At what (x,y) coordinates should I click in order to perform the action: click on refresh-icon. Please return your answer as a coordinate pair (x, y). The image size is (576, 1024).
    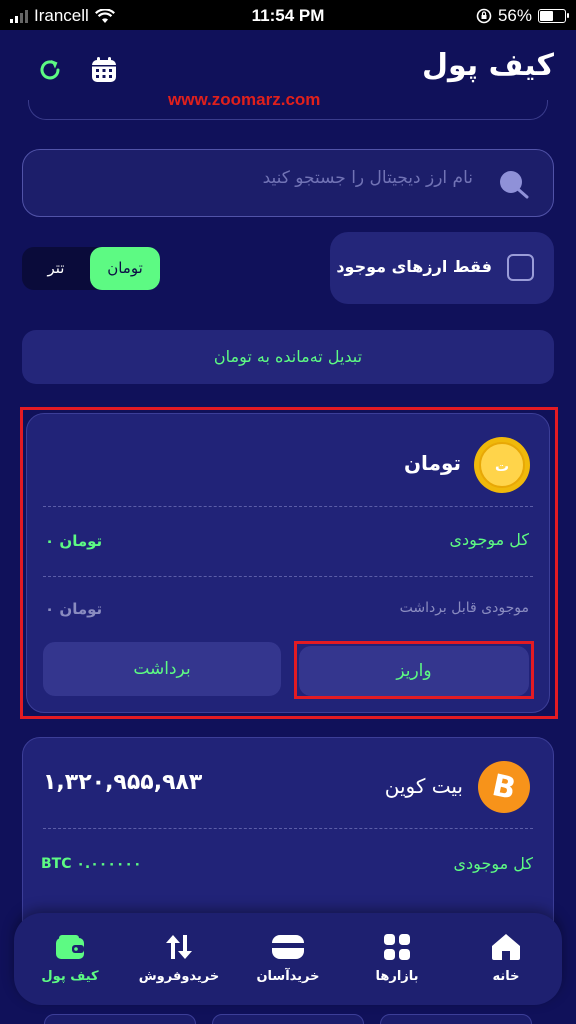
    Looking at the image, I should click on (50, 70).